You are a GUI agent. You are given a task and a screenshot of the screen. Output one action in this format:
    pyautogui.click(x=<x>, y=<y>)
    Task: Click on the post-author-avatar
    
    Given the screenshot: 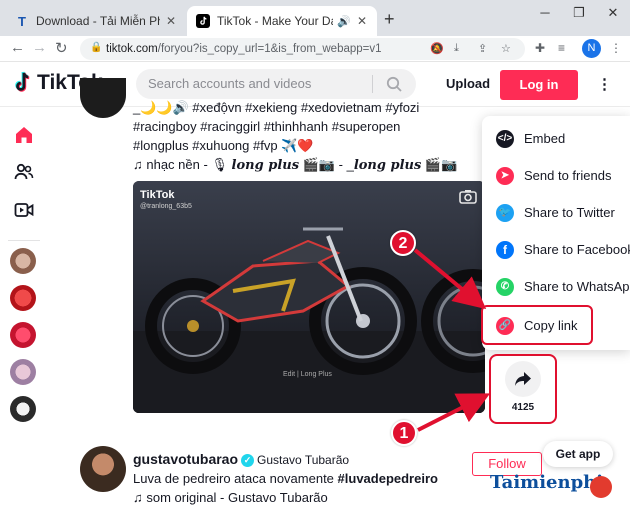 What is the action you would take?
    pyautogui.click(x=103, y=469)
    